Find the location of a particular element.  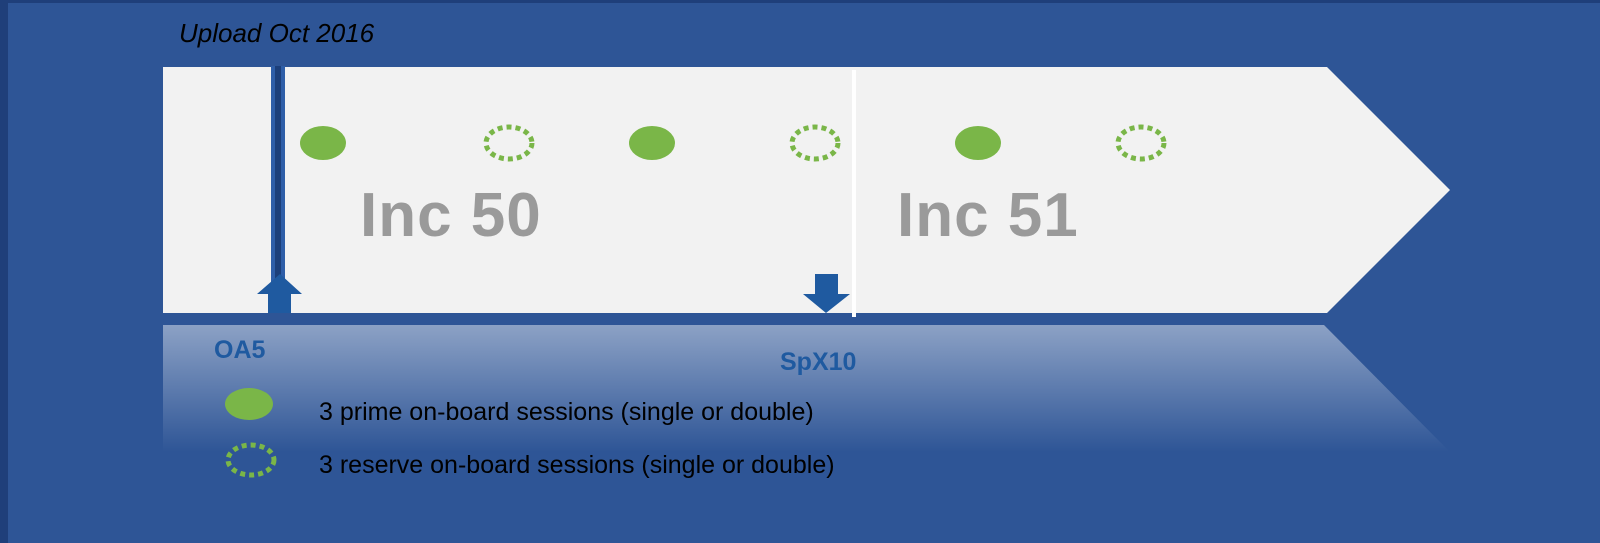

spx10-label: SpX10 is located at coordinates (818, 362).